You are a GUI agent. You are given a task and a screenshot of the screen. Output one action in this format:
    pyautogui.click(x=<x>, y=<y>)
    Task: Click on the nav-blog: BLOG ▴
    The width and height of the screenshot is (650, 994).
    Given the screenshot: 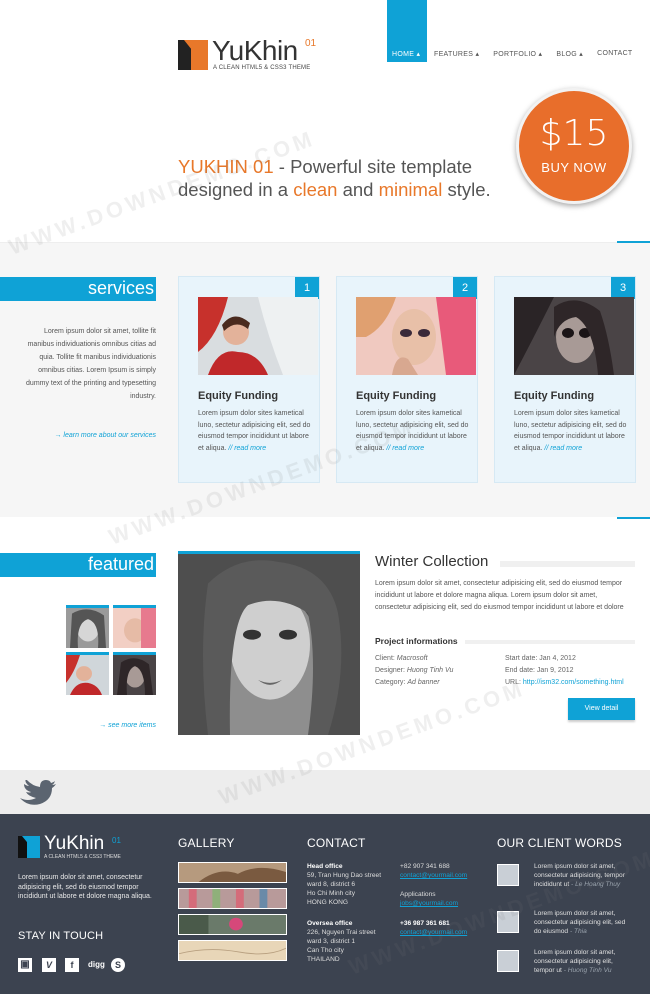 What is the action you would take?
    pyautogui.click(x=569, y=31)
    